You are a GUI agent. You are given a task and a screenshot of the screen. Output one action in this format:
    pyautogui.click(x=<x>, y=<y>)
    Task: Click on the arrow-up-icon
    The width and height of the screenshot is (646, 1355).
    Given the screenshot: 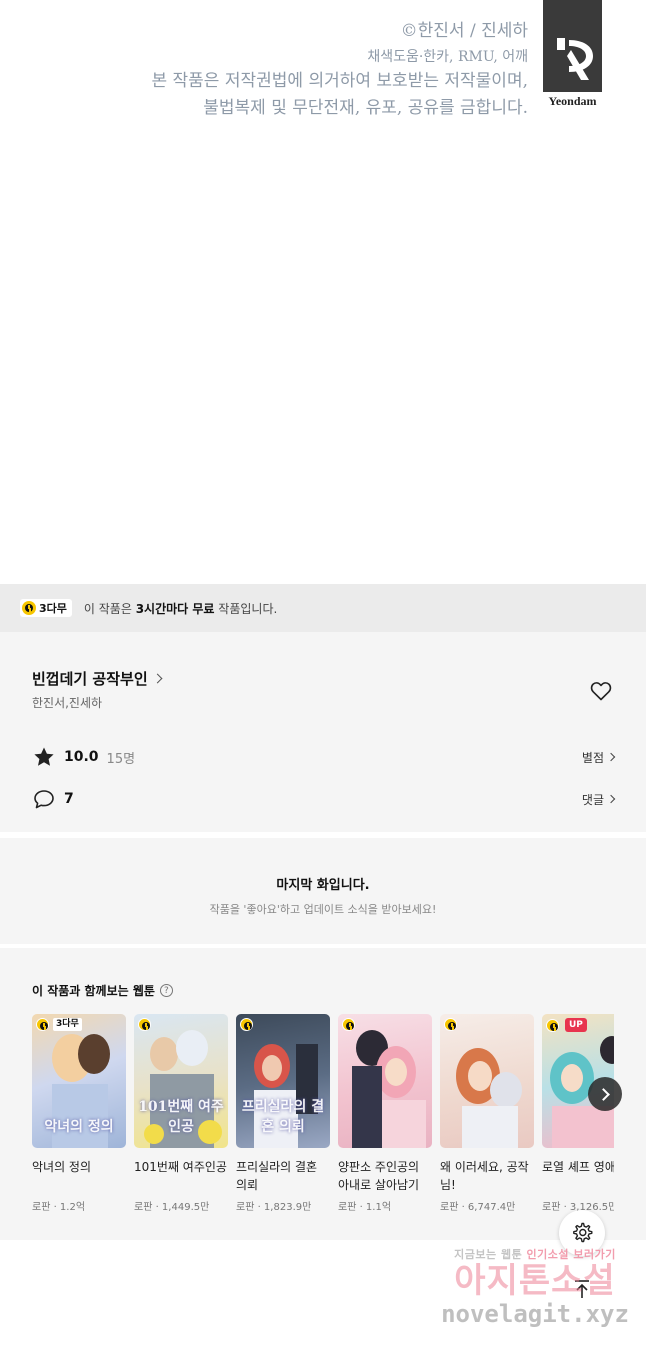 What is the action you would take?
    pyautogui.click(x=582, y=1289)
    